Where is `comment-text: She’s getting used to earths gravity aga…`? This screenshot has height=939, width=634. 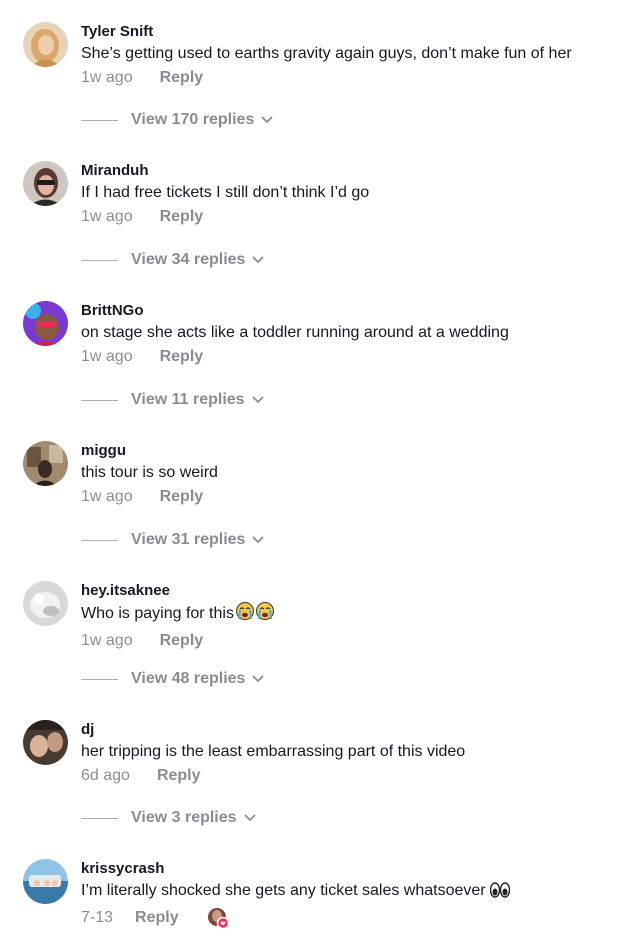 comment-text: She’s getting used to earths gravity aga… is located at coordinates (326, 53).